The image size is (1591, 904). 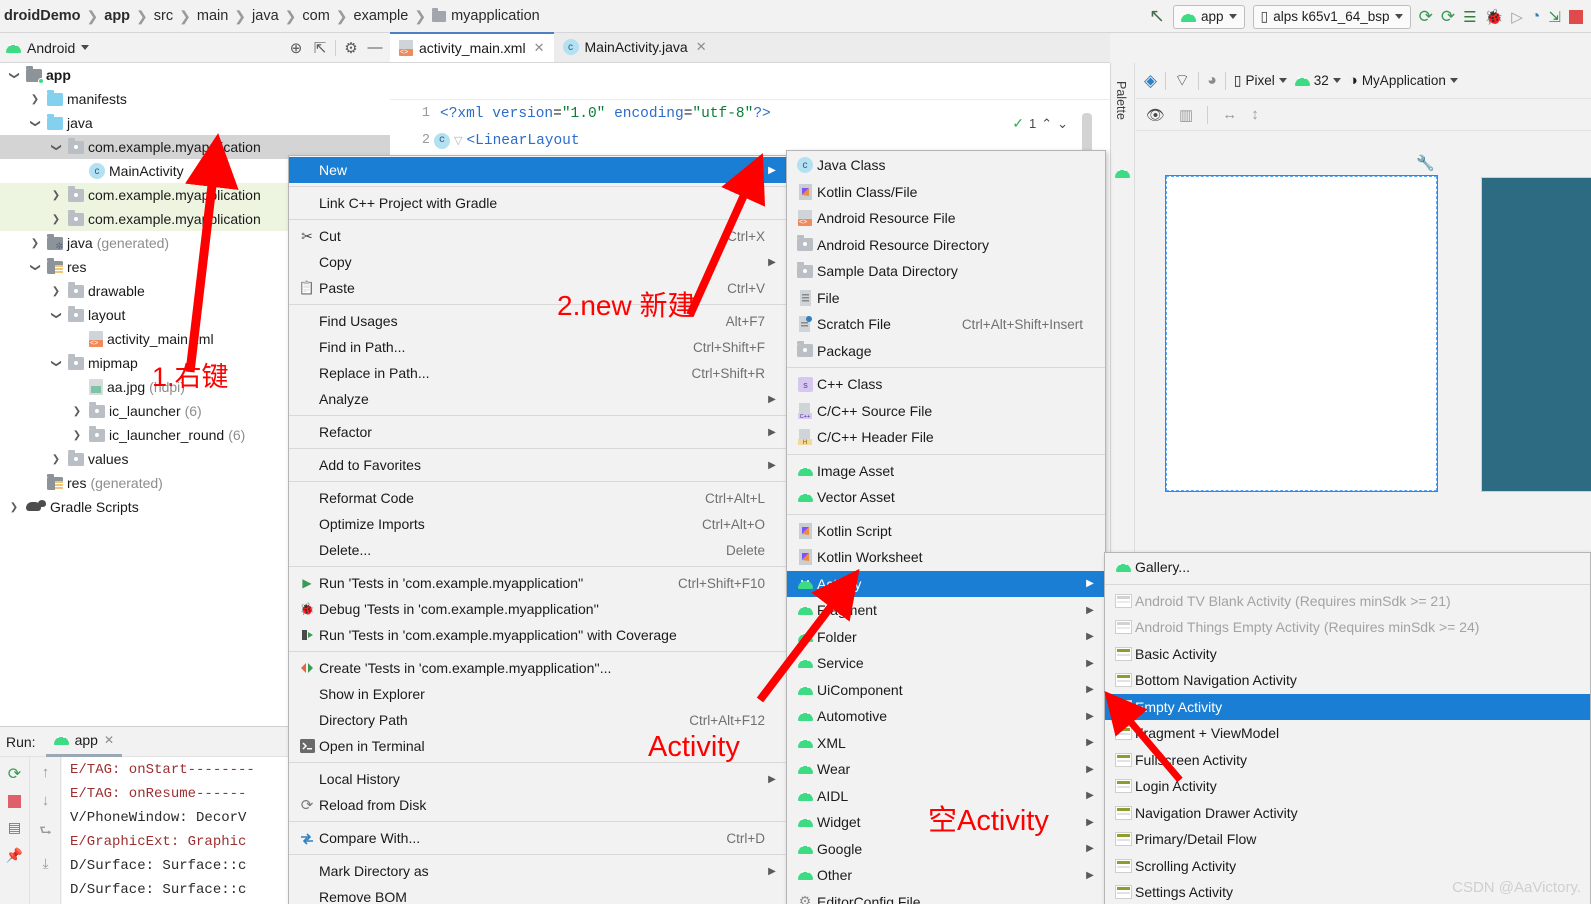 What do you see at coordinates (538, 720) in the screenshot?
I see `menu-item-directory-path: Directory Path Ctrl+Alt+F12` at bounding box center [538, 720].